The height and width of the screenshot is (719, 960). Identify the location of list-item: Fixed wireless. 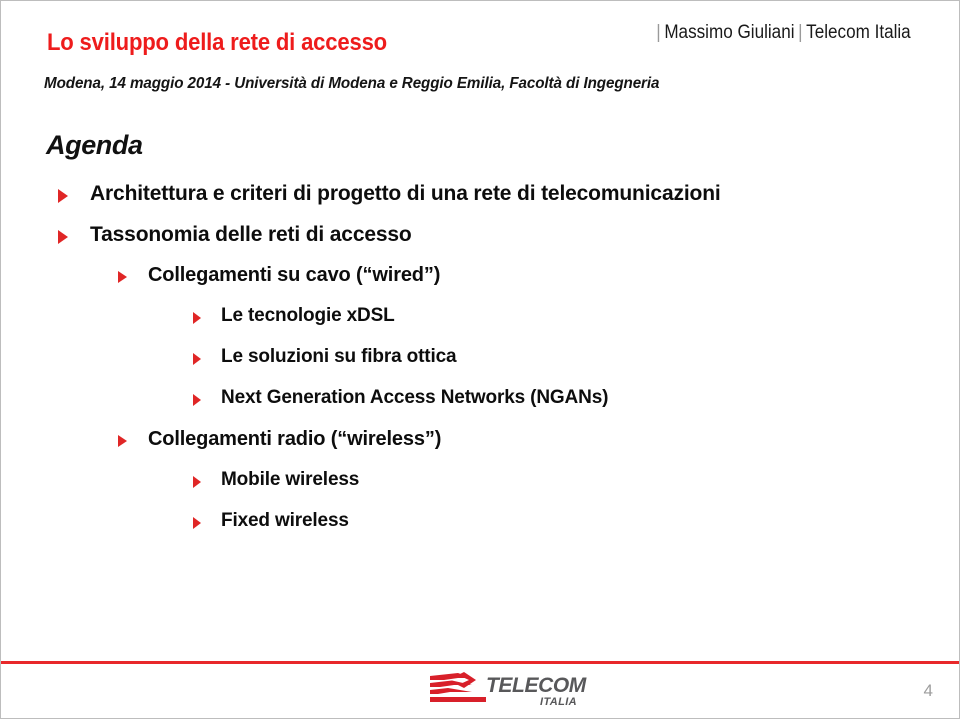
(480, 530).